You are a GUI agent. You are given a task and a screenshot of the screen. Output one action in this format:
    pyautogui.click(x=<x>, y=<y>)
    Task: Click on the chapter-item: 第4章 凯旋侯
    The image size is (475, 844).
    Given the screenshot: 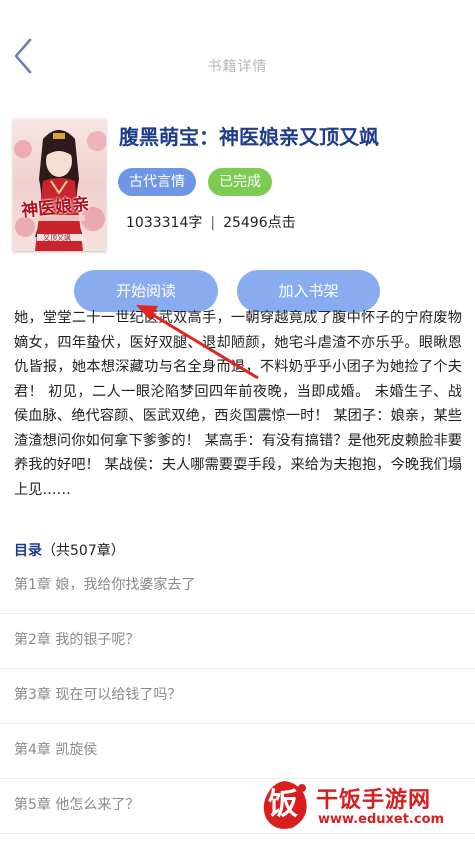 What is the action you would take?
    pyautogui.click(x=237, y=751)
    